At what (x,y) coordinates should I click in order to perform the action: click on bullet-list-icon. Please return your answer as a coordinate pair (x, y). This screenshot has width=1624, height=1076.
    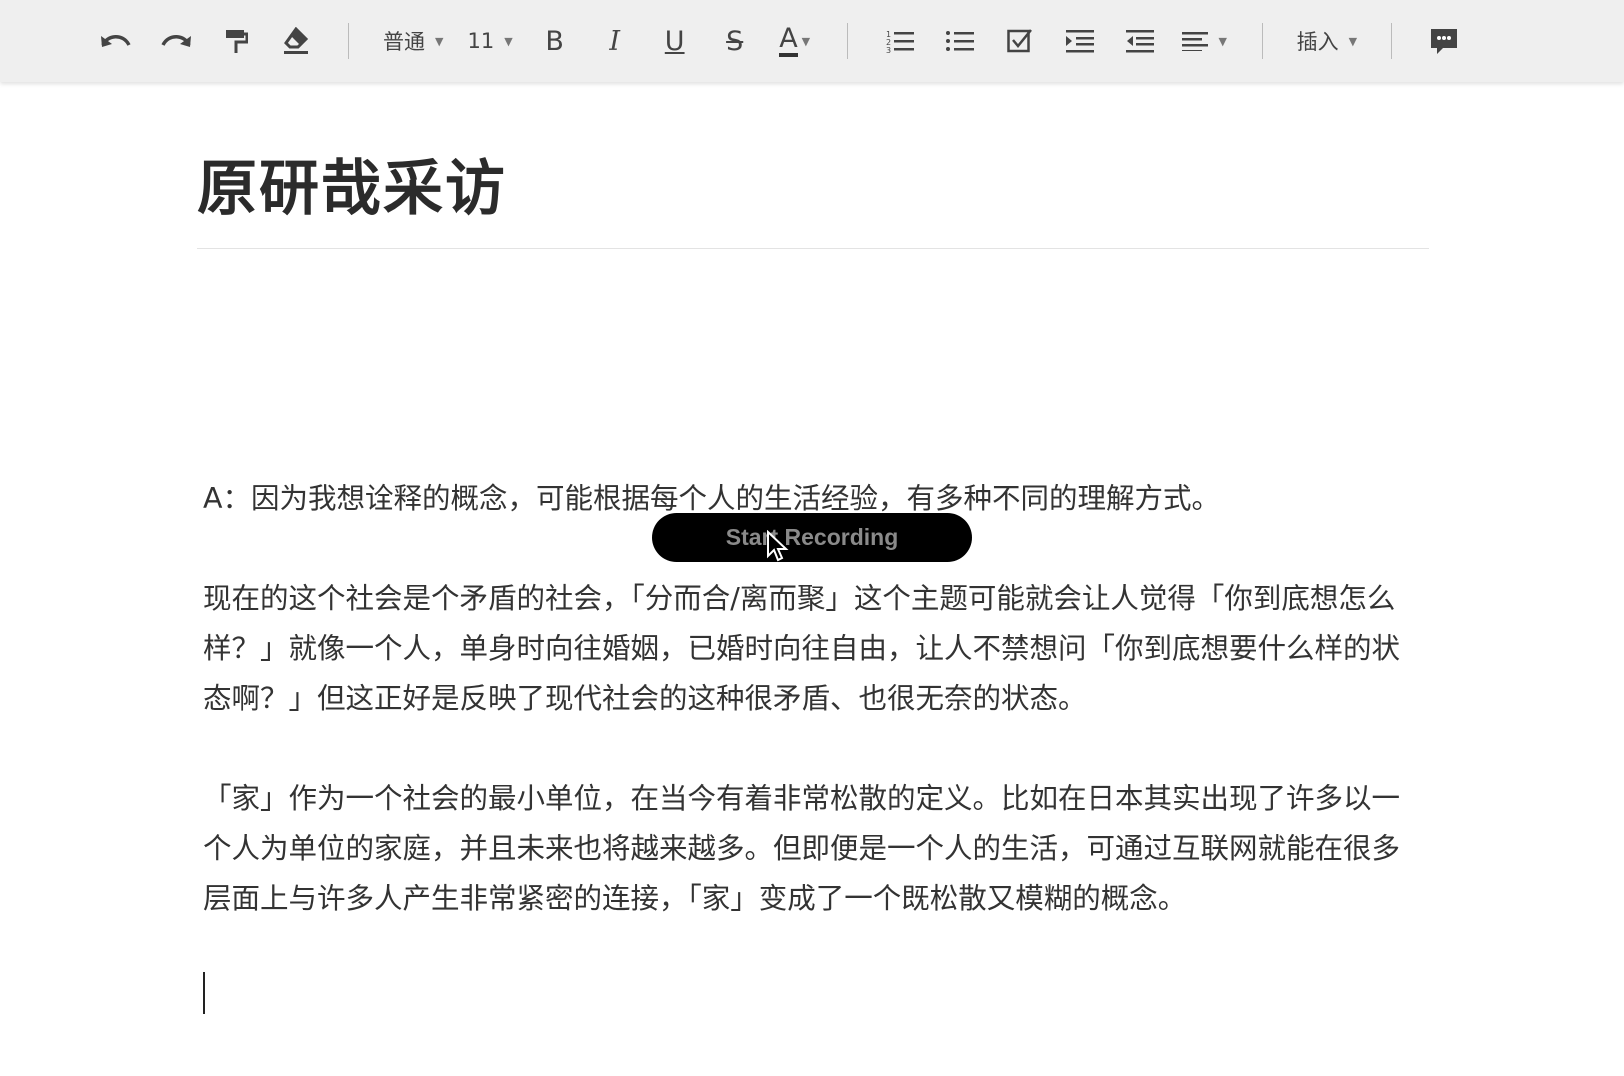
    Looking at the image, I should click on (959, 41).